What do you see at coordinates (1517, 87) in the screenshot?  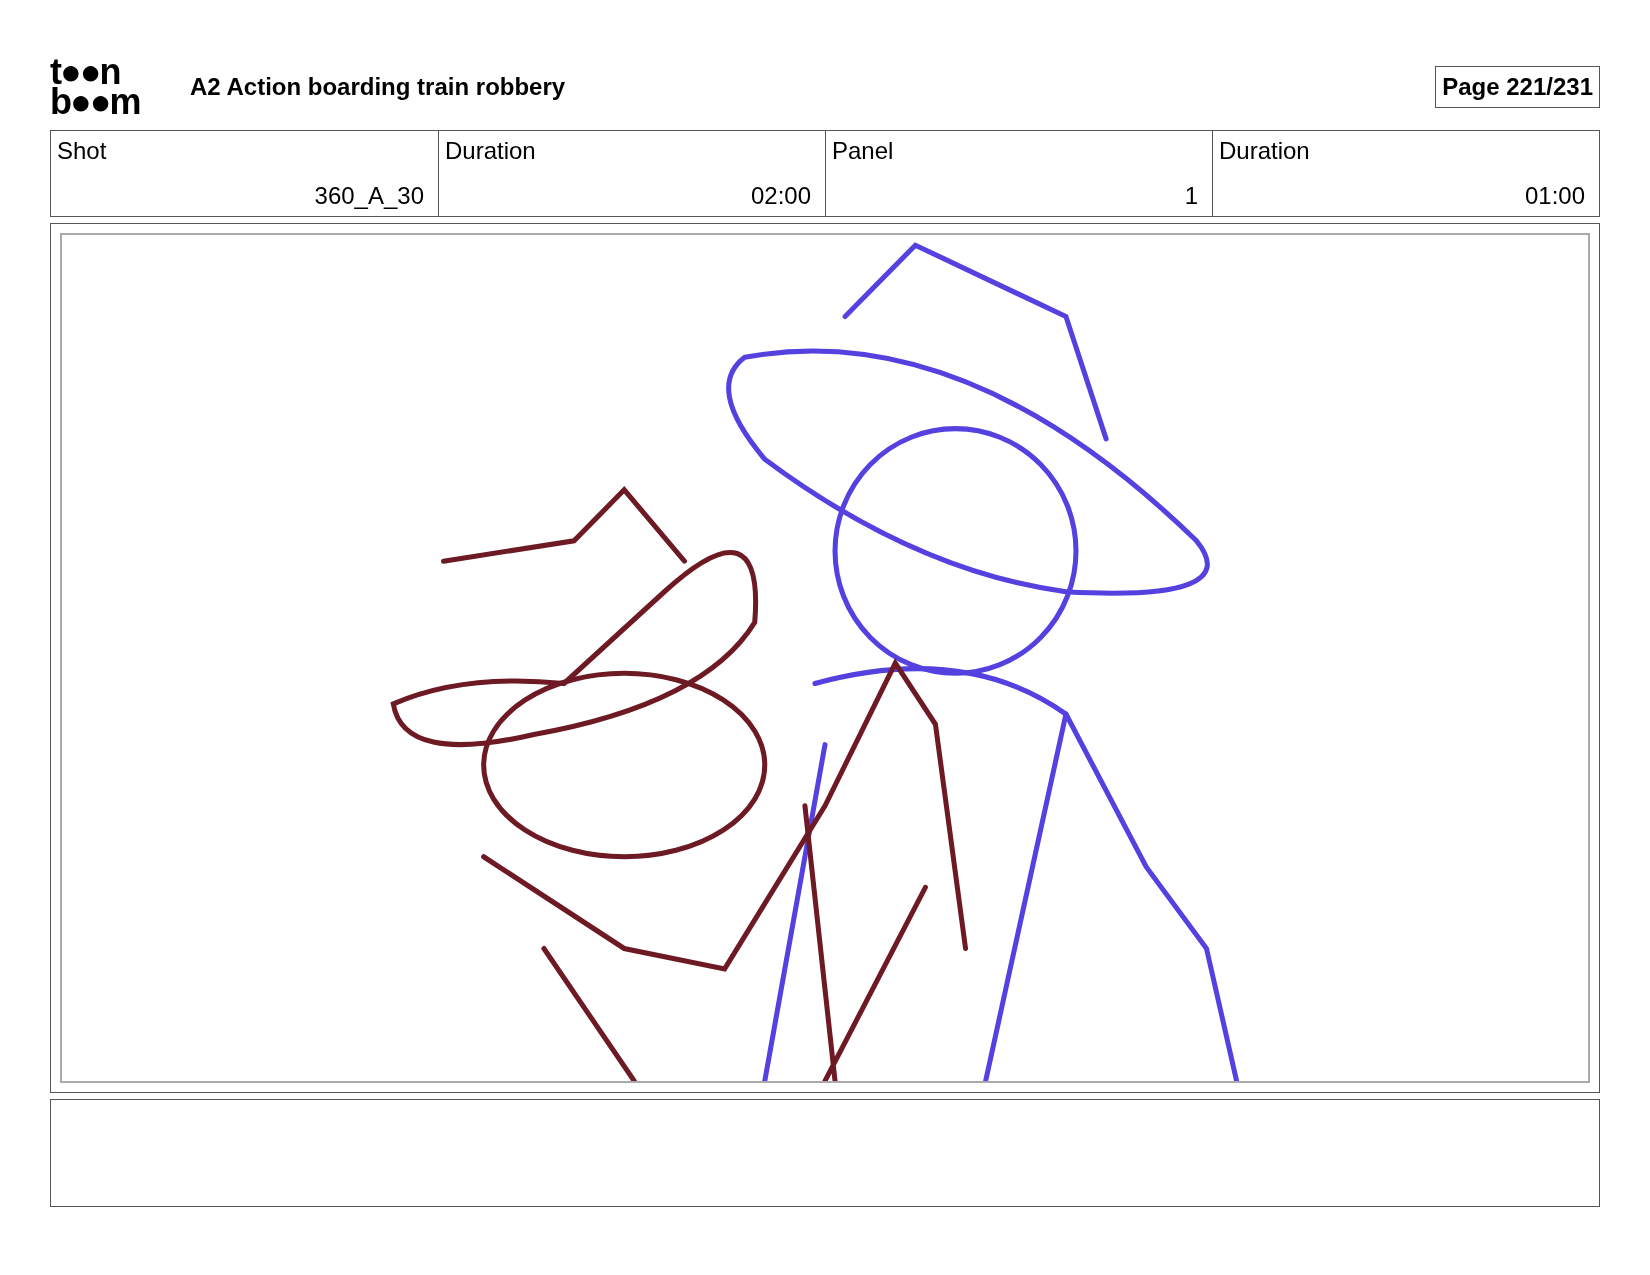 I see `page-number: Page 221/231` at bounding box center [1517, 87].